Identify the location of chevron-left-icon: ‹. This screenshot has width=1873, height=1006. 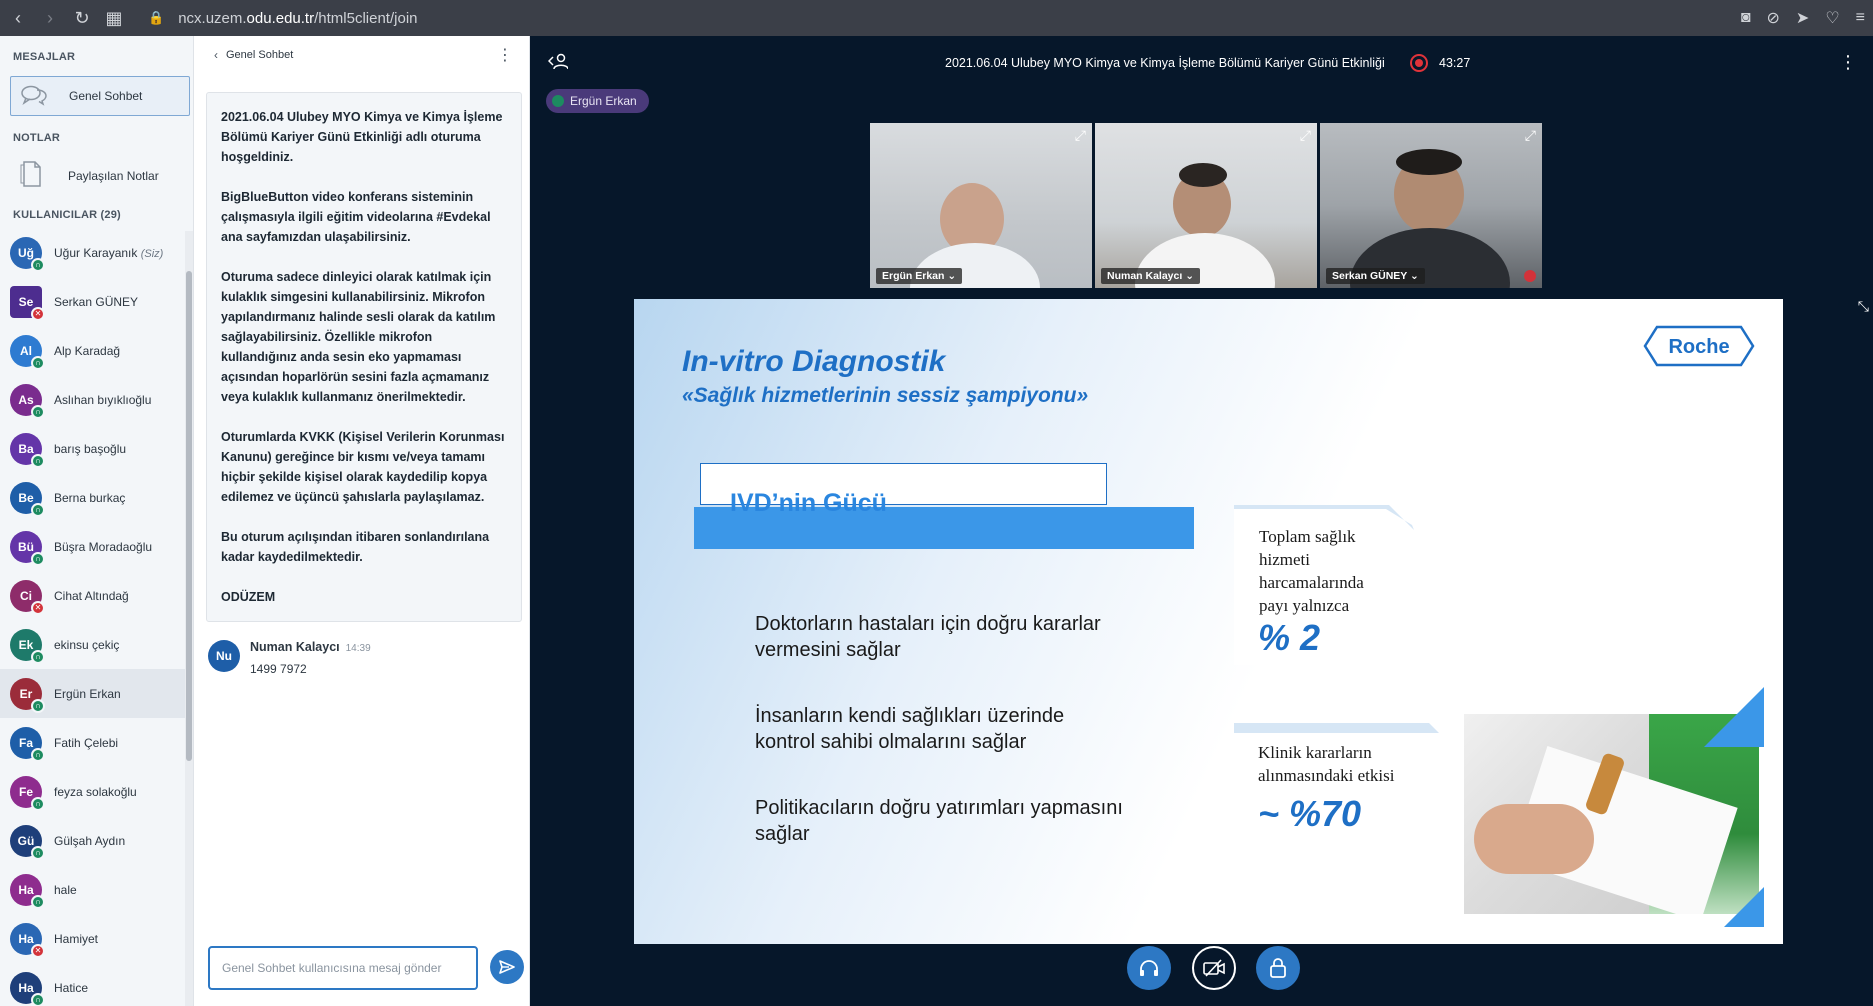
(216, 55).